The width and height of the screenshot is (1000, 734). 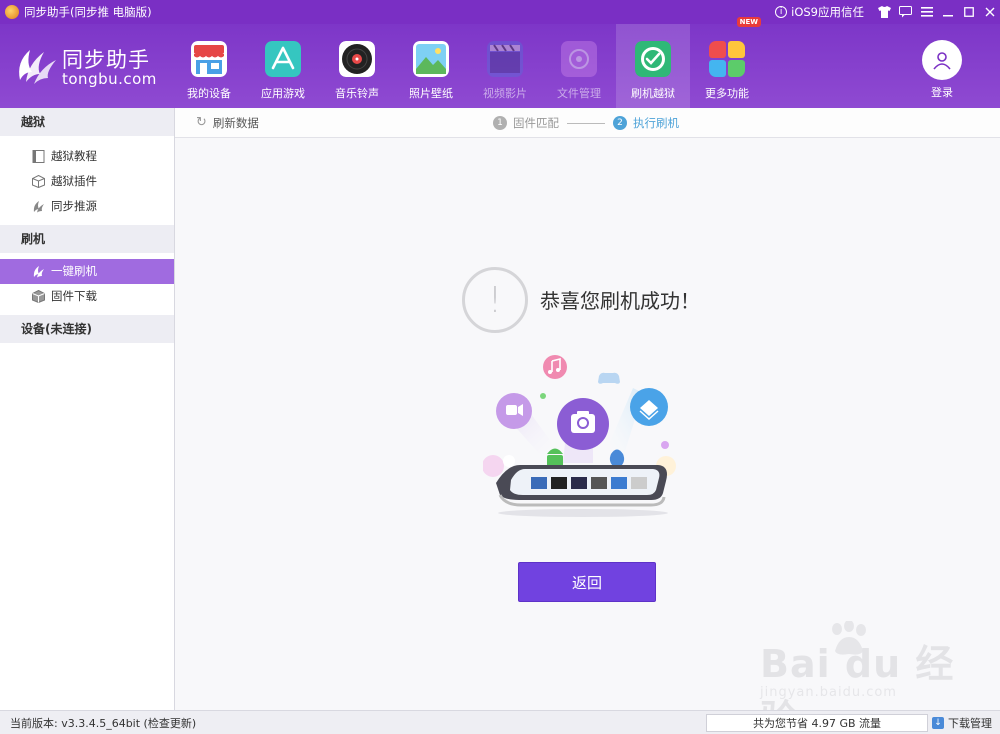 I want to click on nav-my-device: 我的设备, so click(x=209, y=66).